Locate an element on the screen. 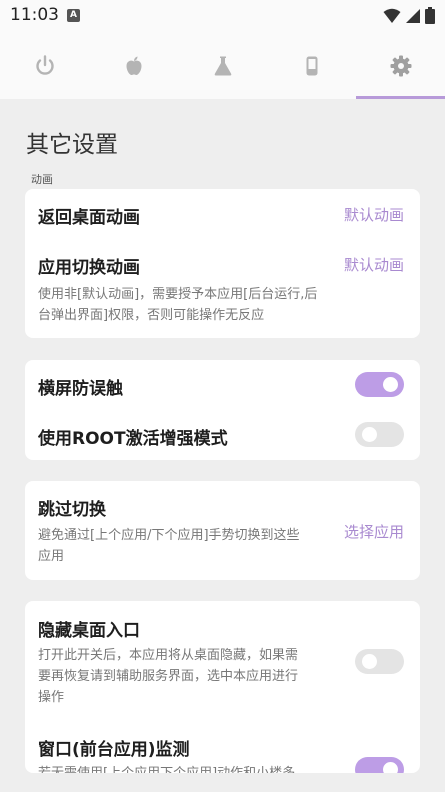 The image size is (445, 792). apple-icon is located at coordinates (133, 65).